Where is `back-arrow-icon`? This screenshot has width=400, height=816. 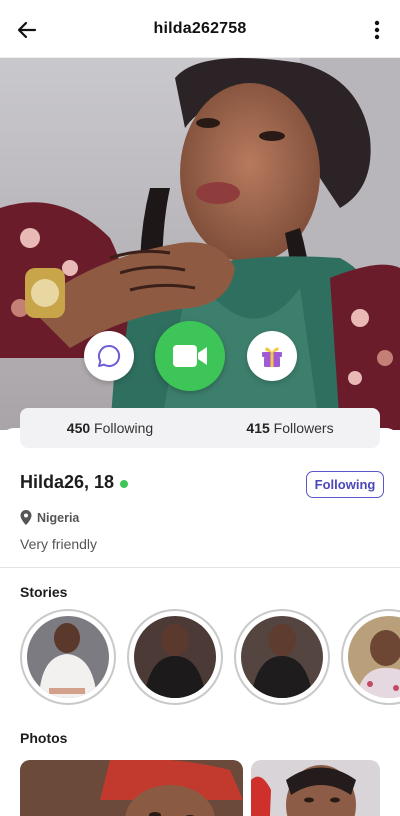
back-arrow-icon is located at coordinates (27, 30).